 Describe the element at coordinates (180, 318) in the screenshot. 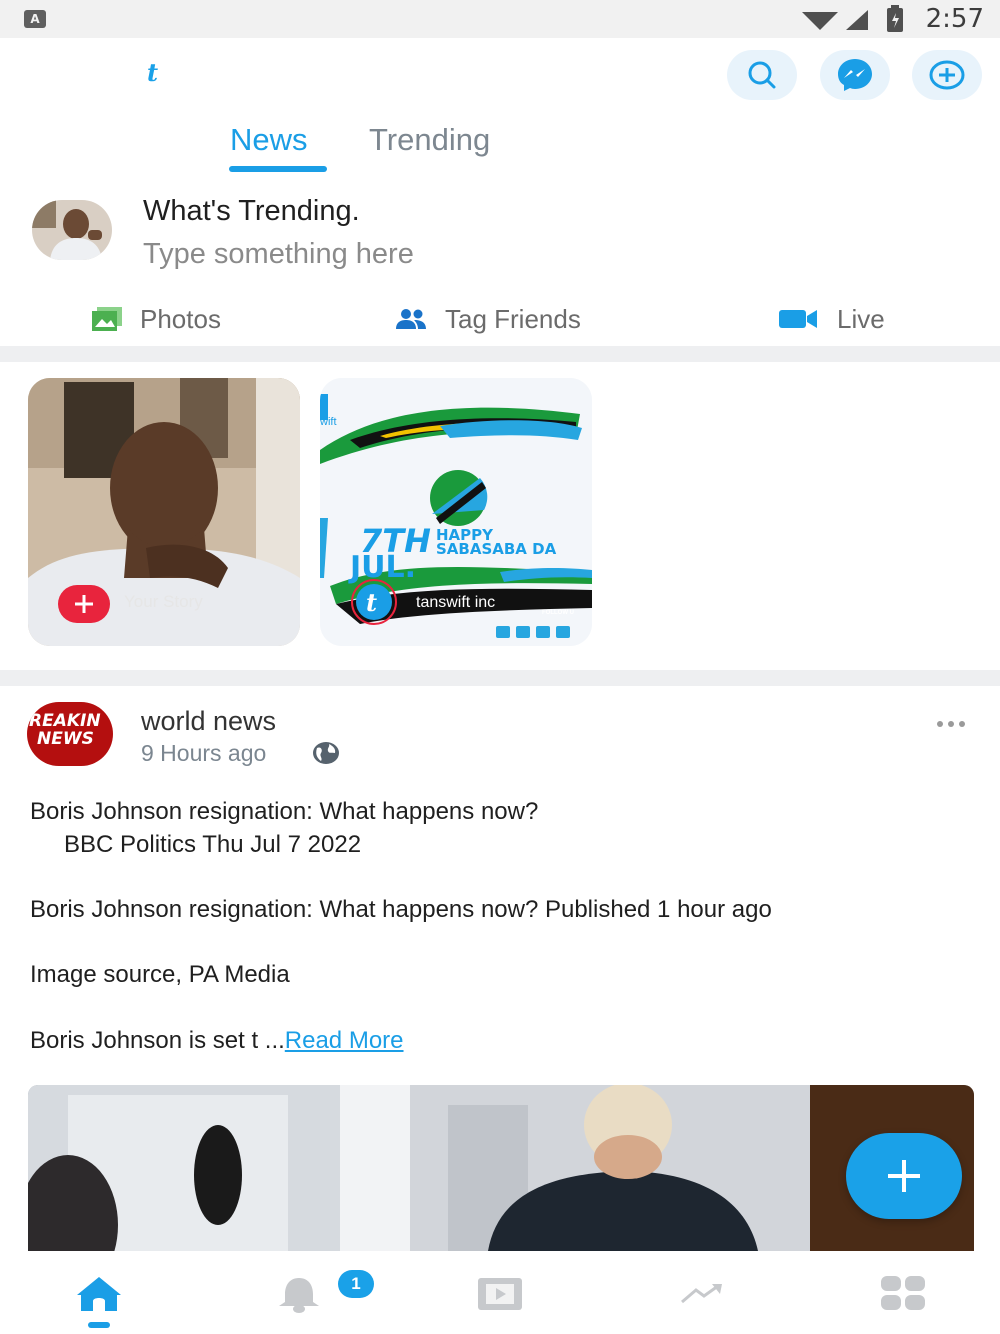

I see `photos-label: Photos` at that location.